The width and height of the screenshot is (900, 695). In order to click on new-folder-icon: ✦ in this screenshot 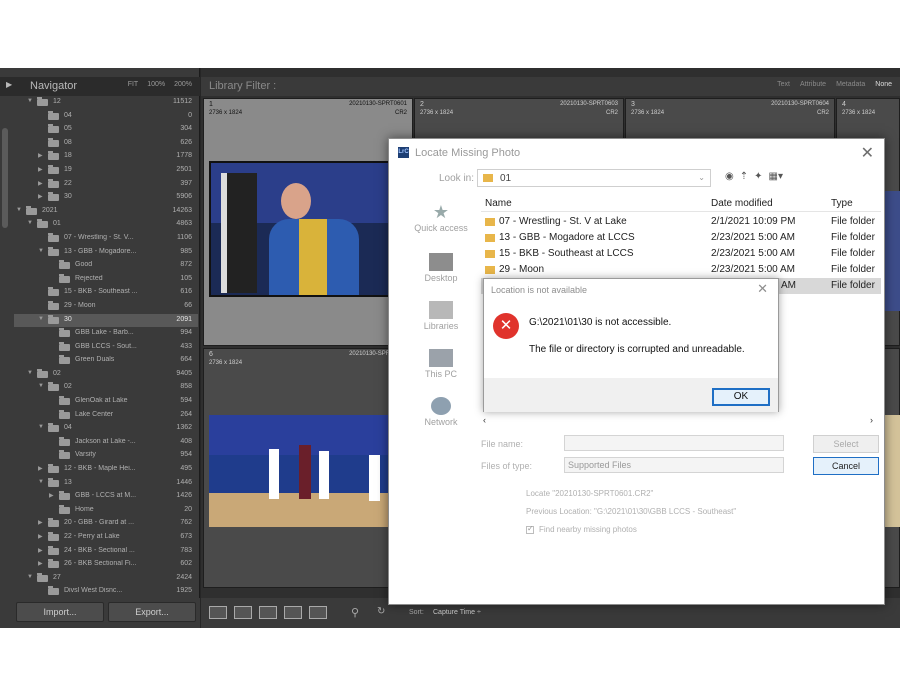, I will do `click(758, 176)`.